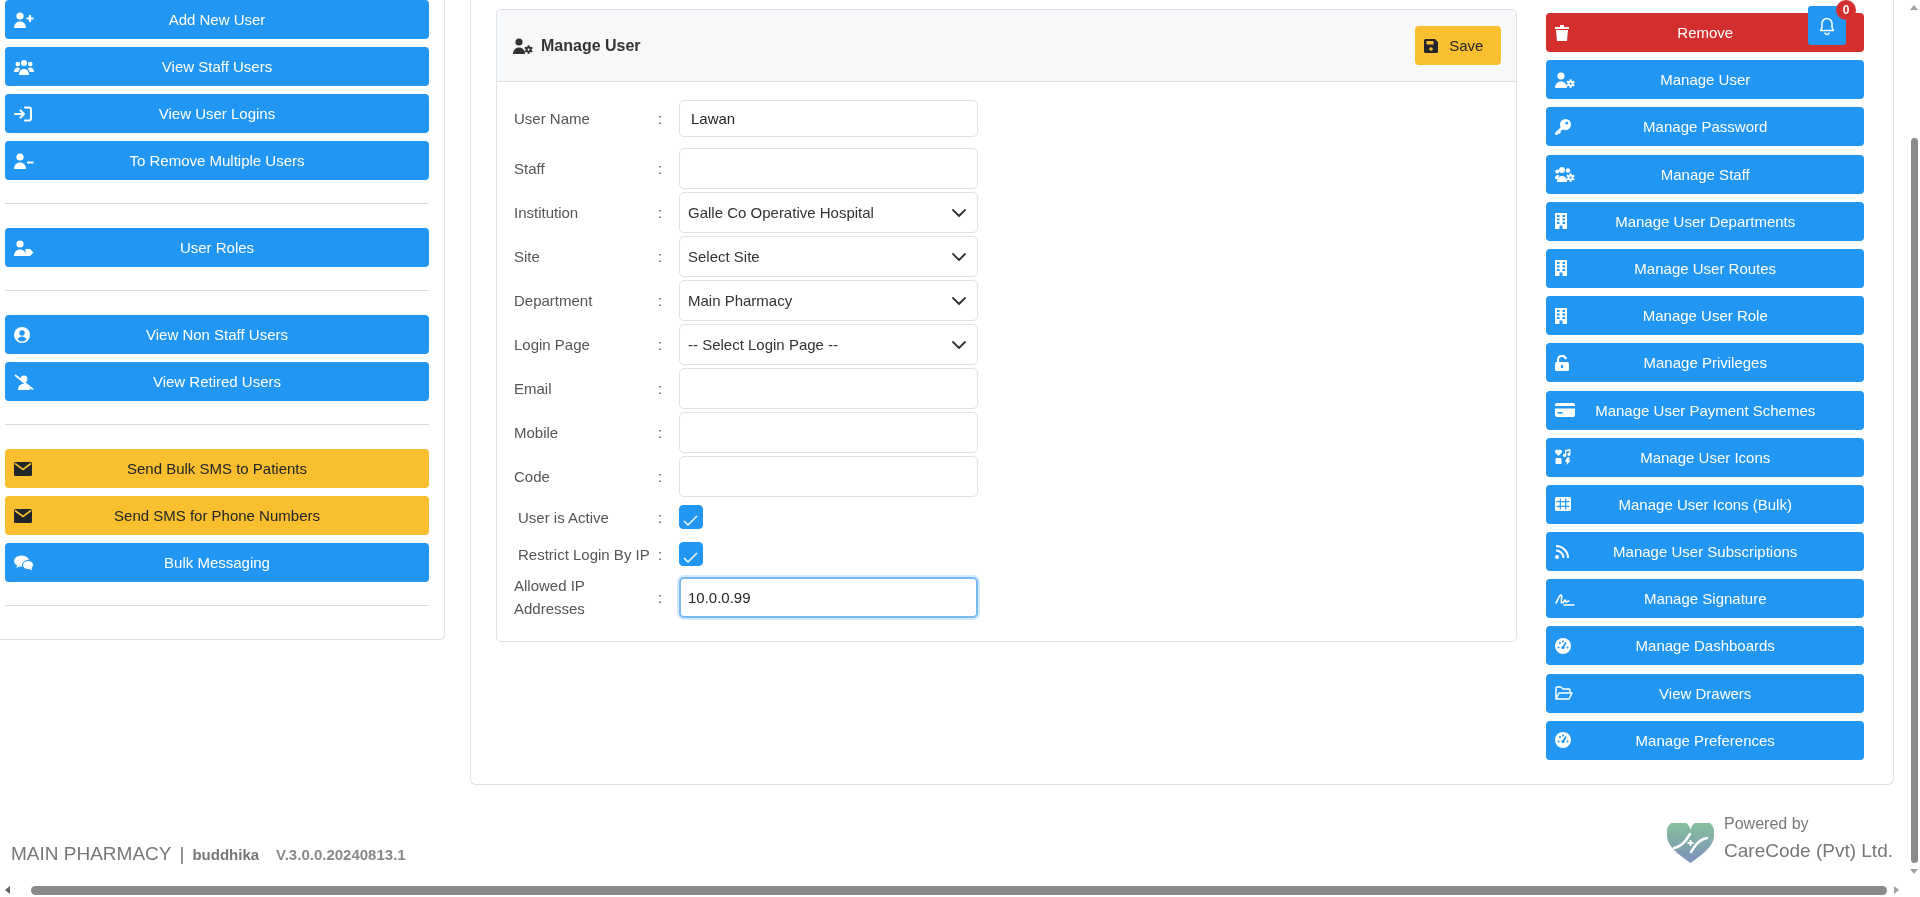  What do you see at coordinates (1705, 552) in the screenshot?
I see `action-button: Manage User Subscriptions` at bounding box center [1705, 552].